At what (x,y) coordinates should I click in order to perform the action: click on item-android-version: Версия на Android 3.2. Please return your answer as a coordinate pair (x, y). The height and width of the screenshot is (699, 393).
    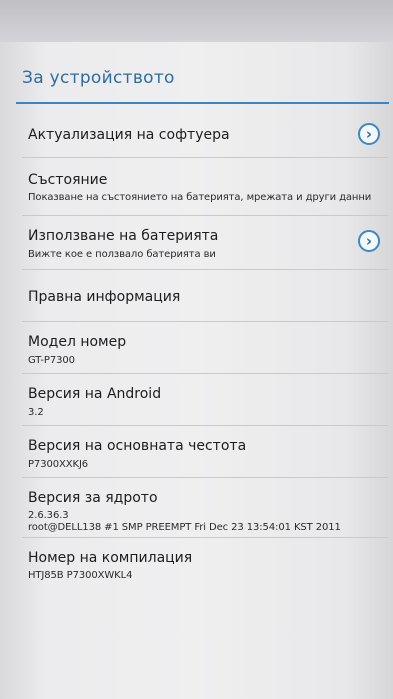
    Looking at the image, I should click on (205, 400).